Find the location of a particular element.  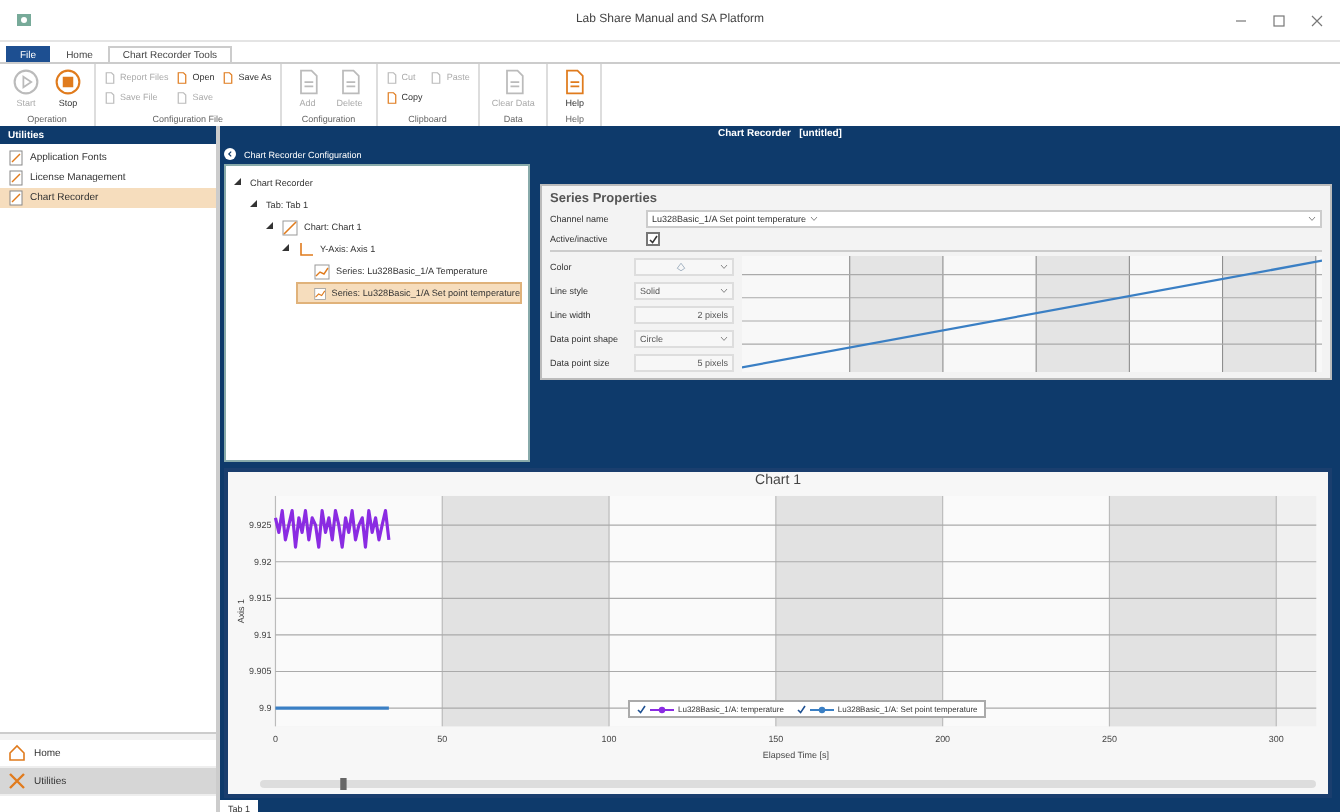

axis-icon is located at coordinates (306, 249).